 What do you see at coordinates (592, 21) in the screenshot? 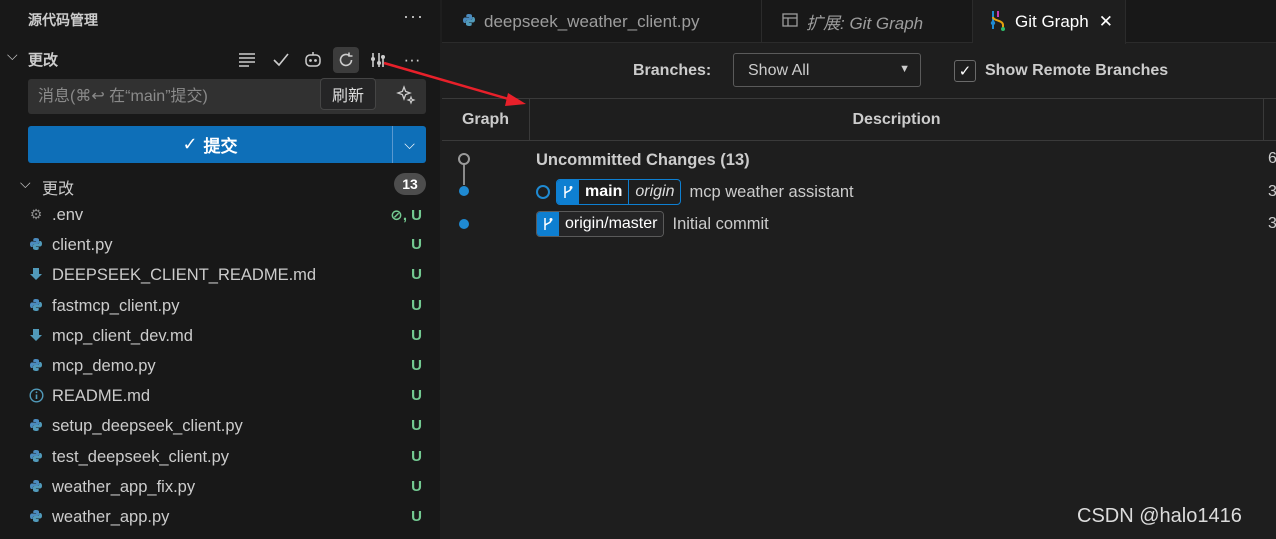
I see `tab-label: deepseek_weather_client.py` at bounding box center [592, 21].